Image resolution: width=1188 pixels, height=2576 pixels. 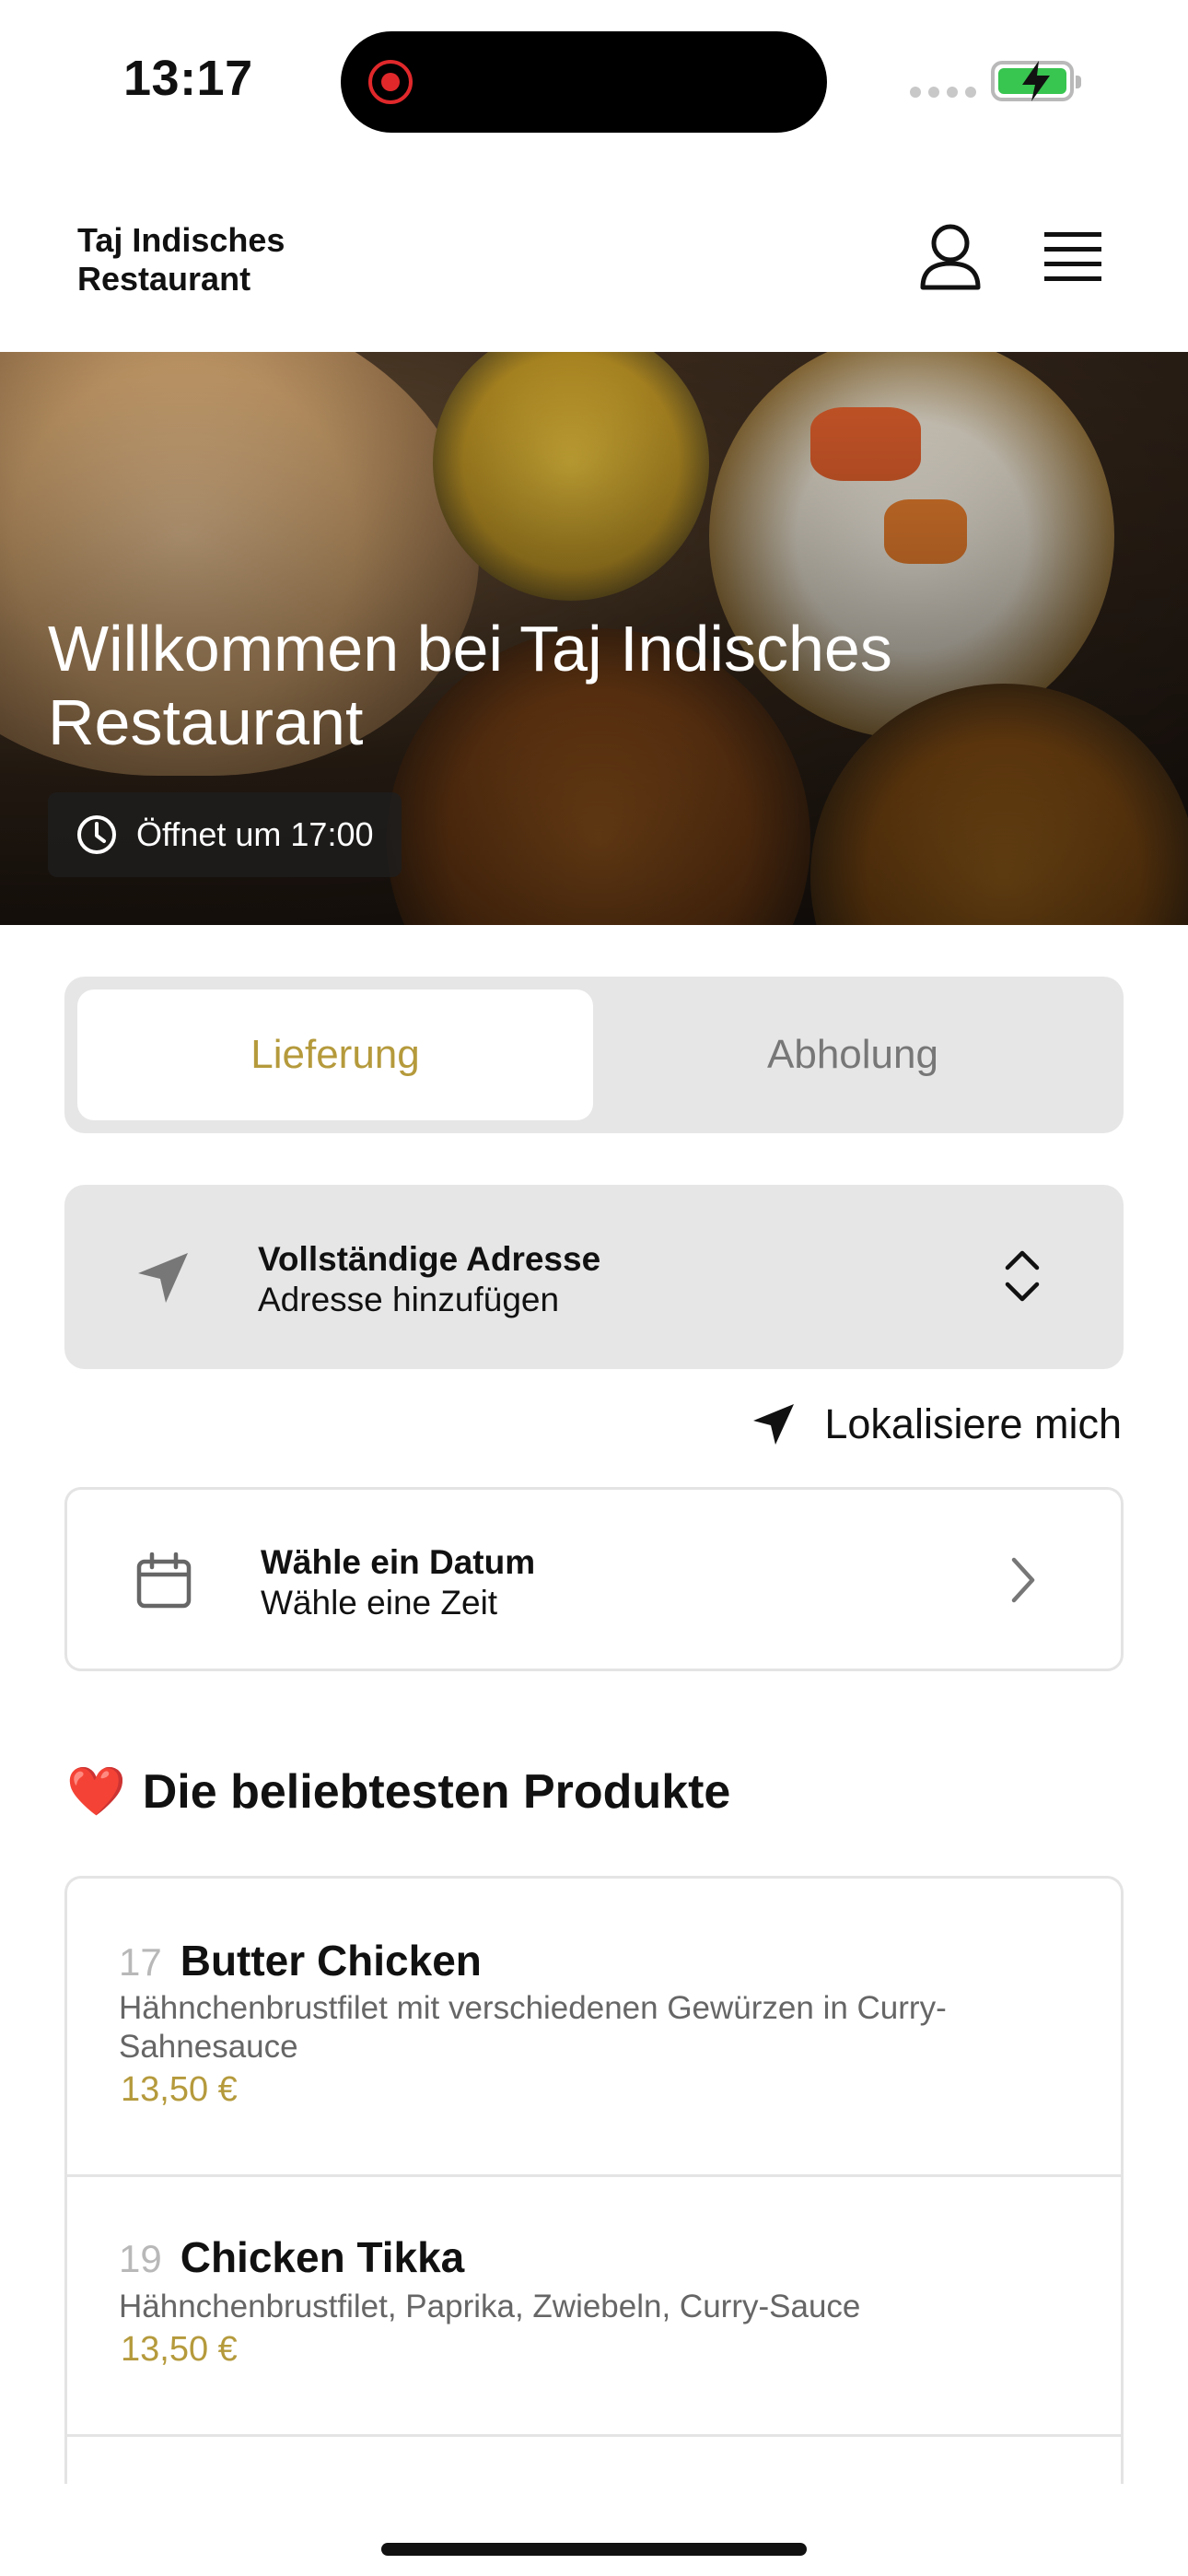 What do you see at coordinates (379, 1603) in the screenshot?
I see `time-subtitle: Wähle eine Zeit` at bounding box center [379, 1603].